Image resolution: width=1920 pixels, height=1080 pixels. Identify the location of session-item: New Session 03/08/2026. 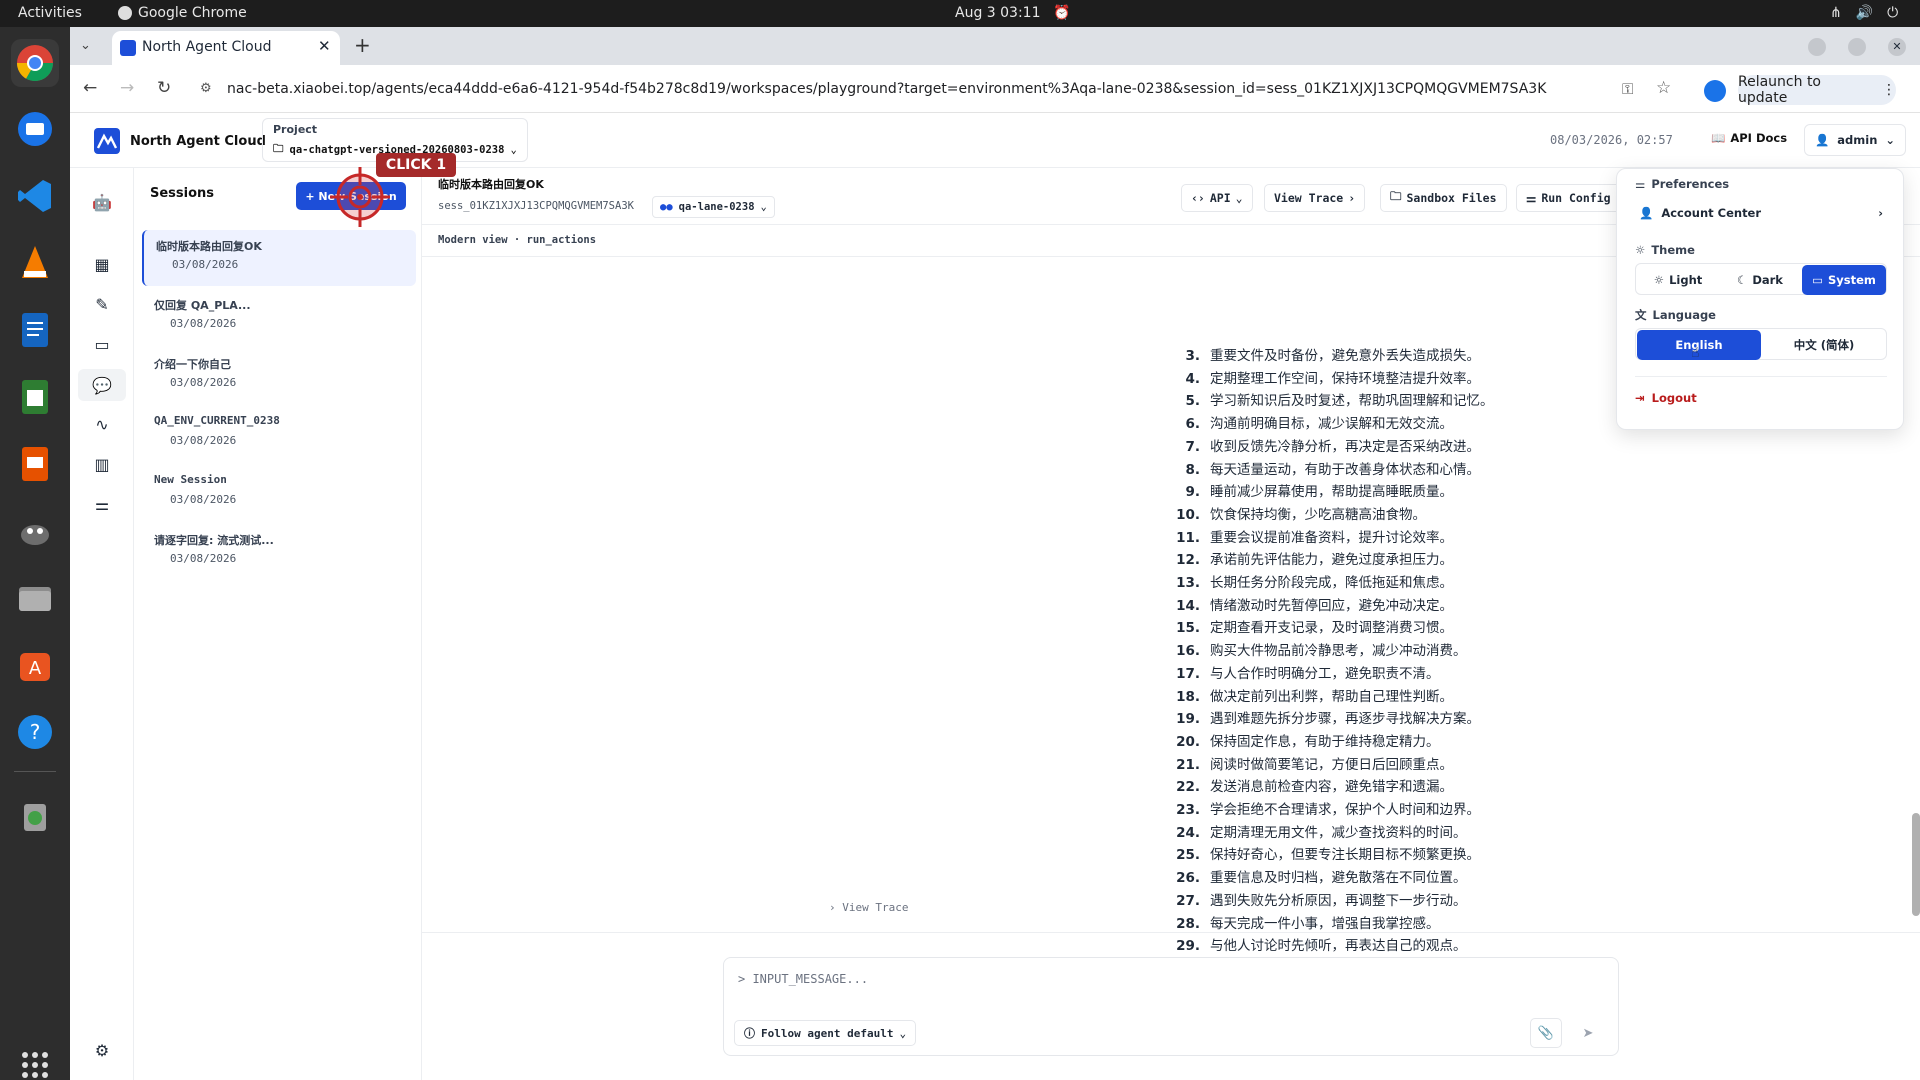
(279, 493).